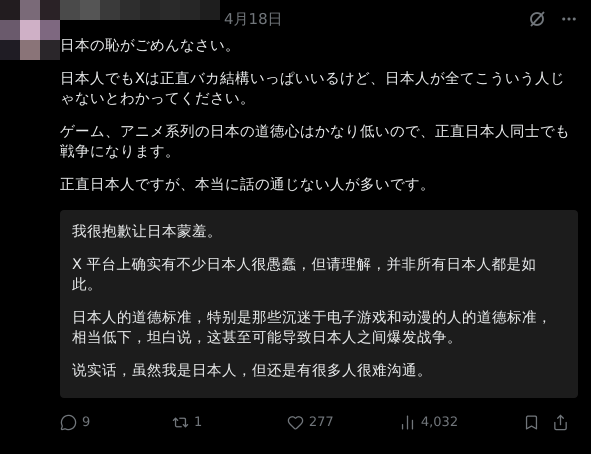  Describe the element at coordinates (116, 422) in the screenshot. I see `reply-button: 9` at that location.